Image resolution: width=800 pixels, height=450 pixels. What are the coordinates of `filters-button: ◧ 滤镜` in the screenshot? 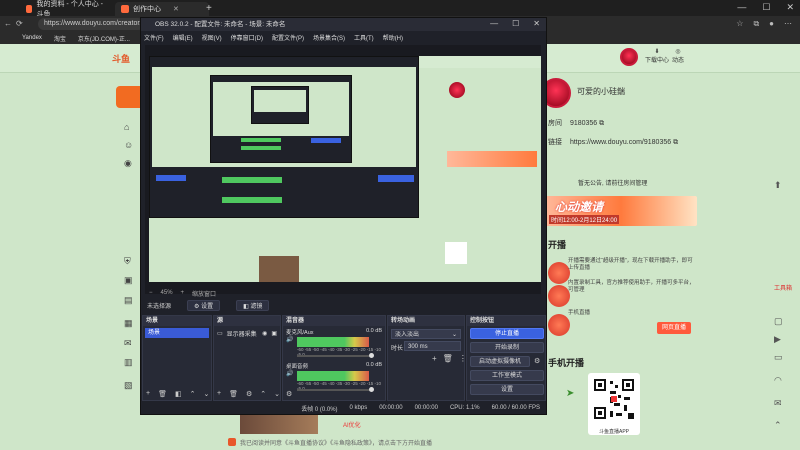 It's located at (253, 305).